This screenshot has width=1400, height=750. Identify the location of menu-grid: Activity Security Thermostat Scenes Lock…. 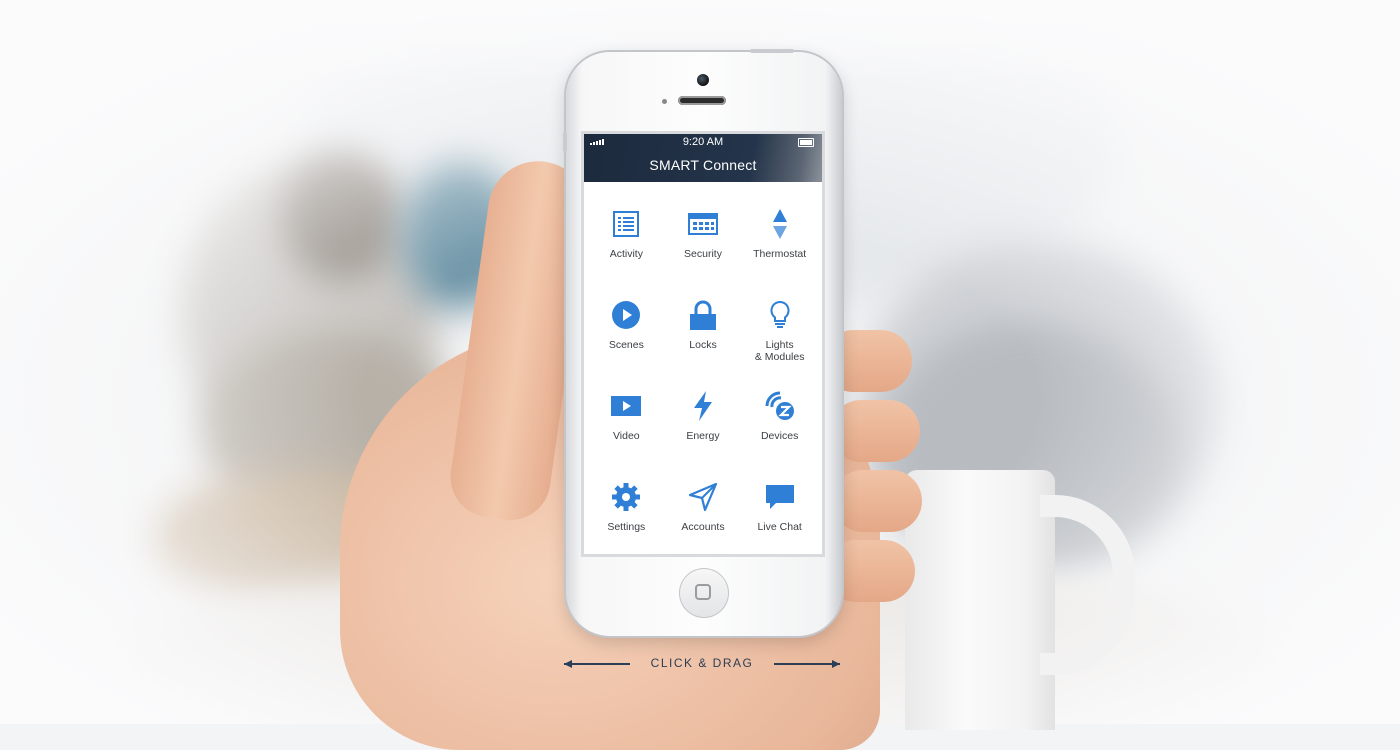
(703, 368).